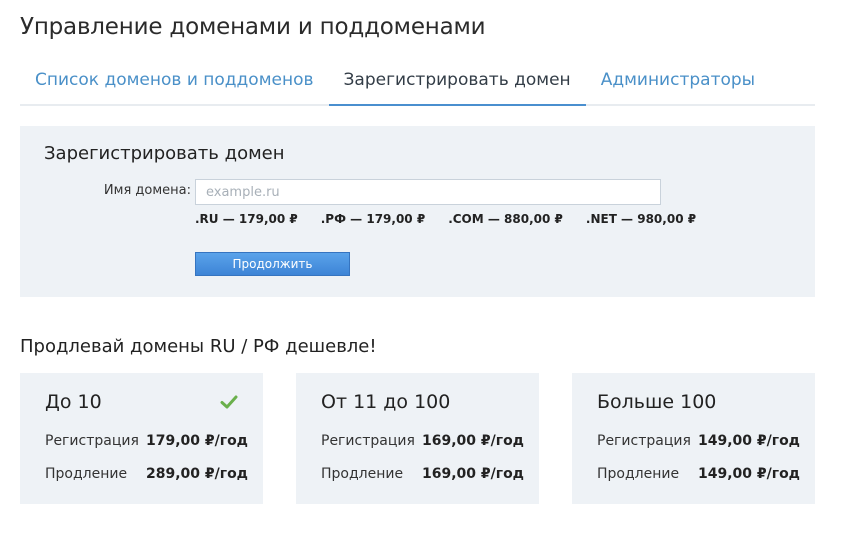 This screenshot has width=849, height=534. Describe the element at coordinates (164, 153) in the screenshot. I see `register-panel-title: Зарегистрировать домен` at that location.